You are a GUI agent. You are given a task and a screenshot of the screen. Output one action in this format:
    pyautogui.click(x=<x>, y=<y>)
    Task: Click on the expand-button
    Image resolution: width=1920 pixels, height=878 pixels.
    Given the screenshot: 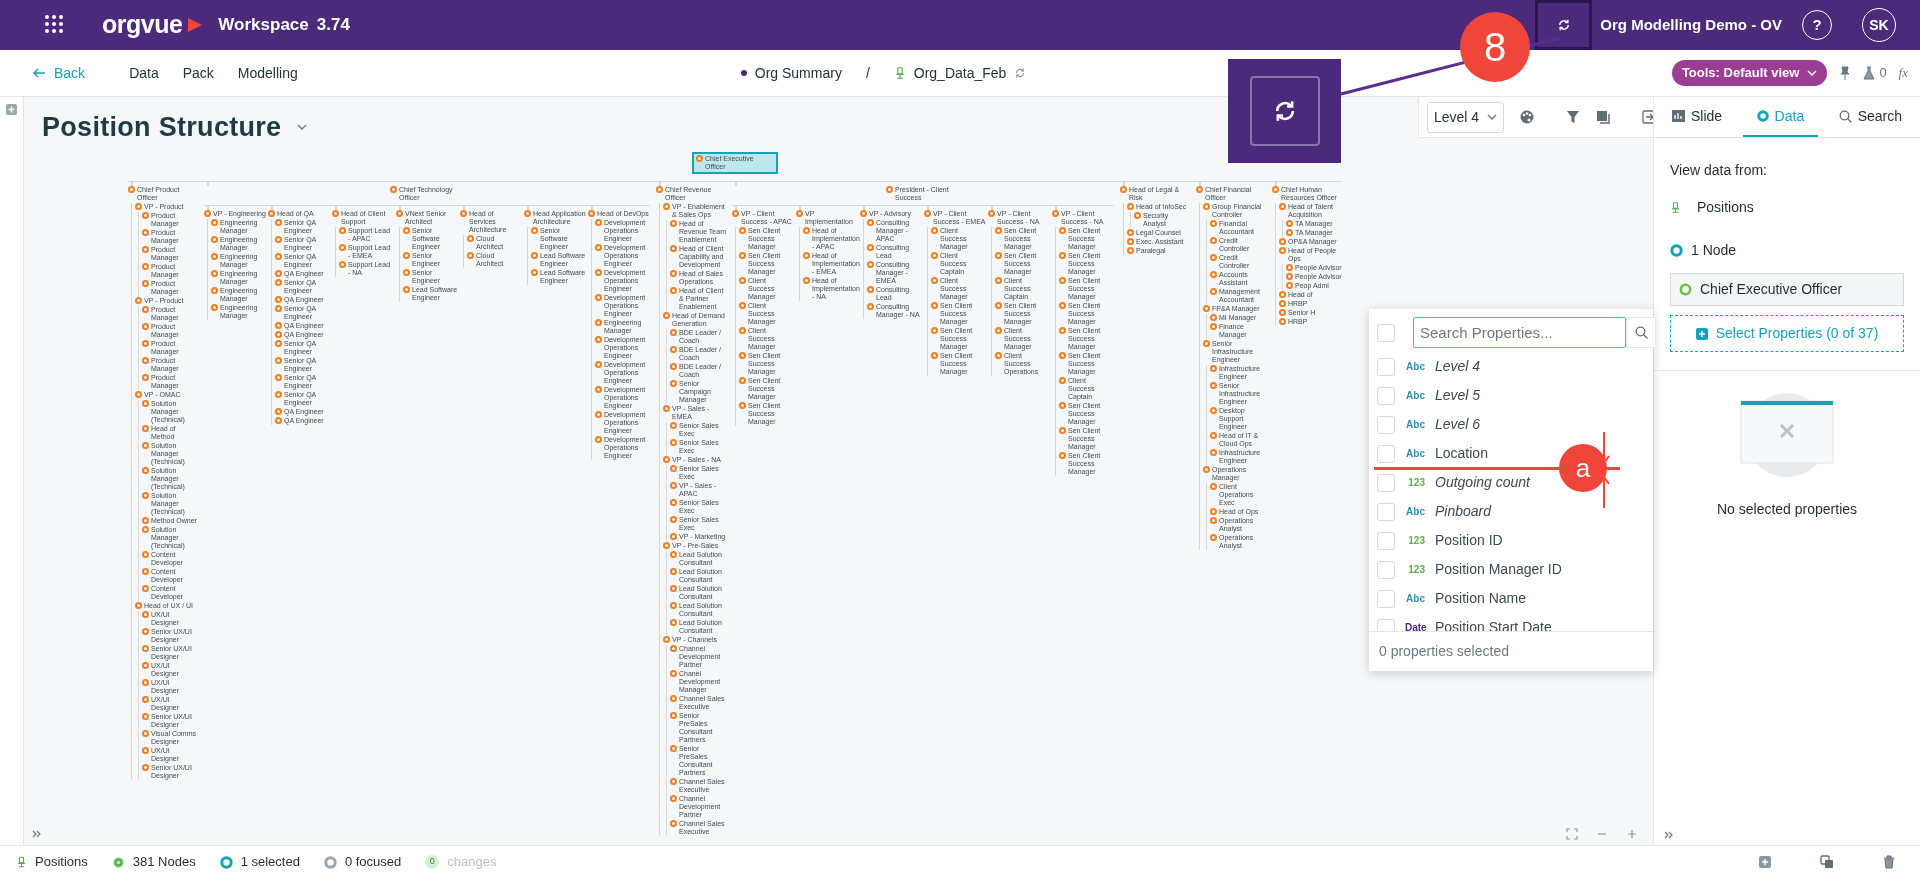 What is the action you would take?
    pyautogui.click(x=37, y=834)
    